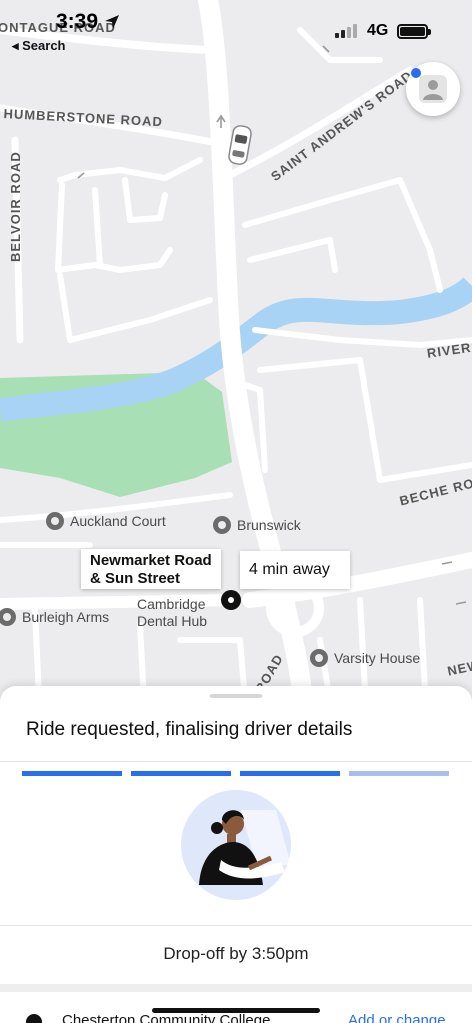 Image resolution: width=472 pixels, height=1023 pixels. Describe the element at coordinates (236, 1010) in the screenshot. I see `home-indicator` at that location.